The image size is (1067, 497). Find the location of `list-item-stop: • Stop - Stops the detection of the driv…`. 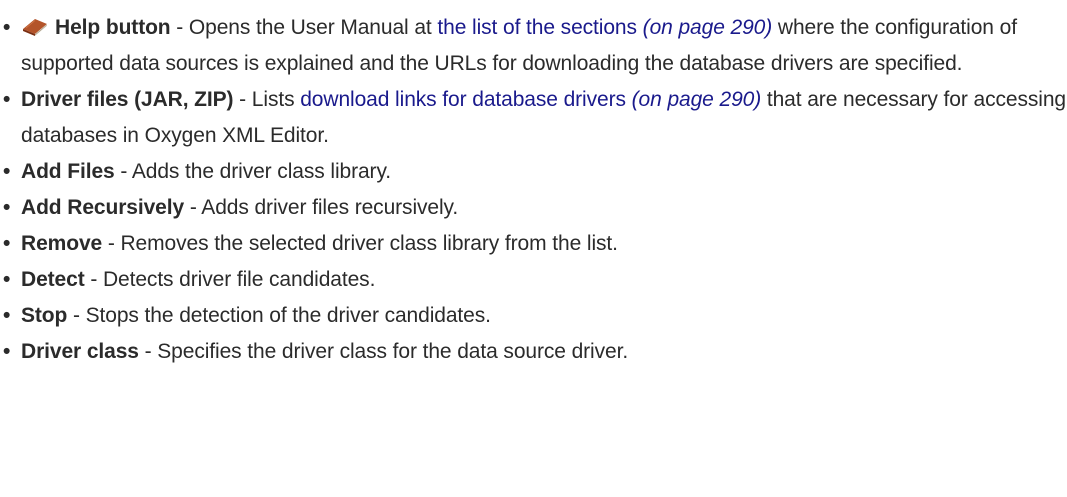

list-item-stop: • Stop - Stops the detection of the driv… is located at coordinates (533, 316).